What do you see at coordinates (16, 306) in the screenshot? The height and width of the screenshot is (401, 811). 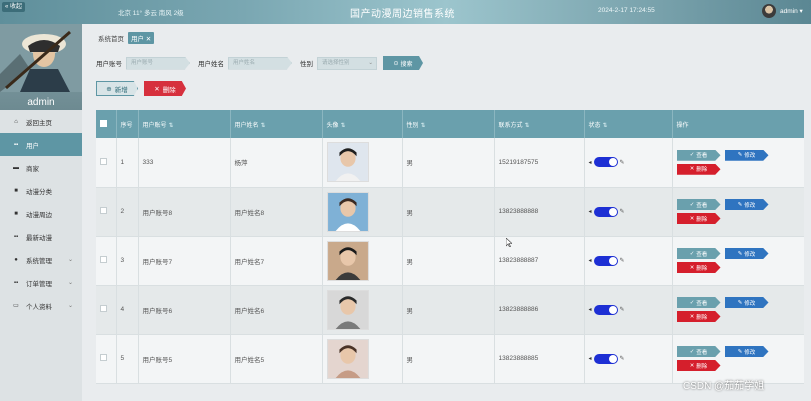 I see `profile-icon: ▭` at bounding box center [16, 306].